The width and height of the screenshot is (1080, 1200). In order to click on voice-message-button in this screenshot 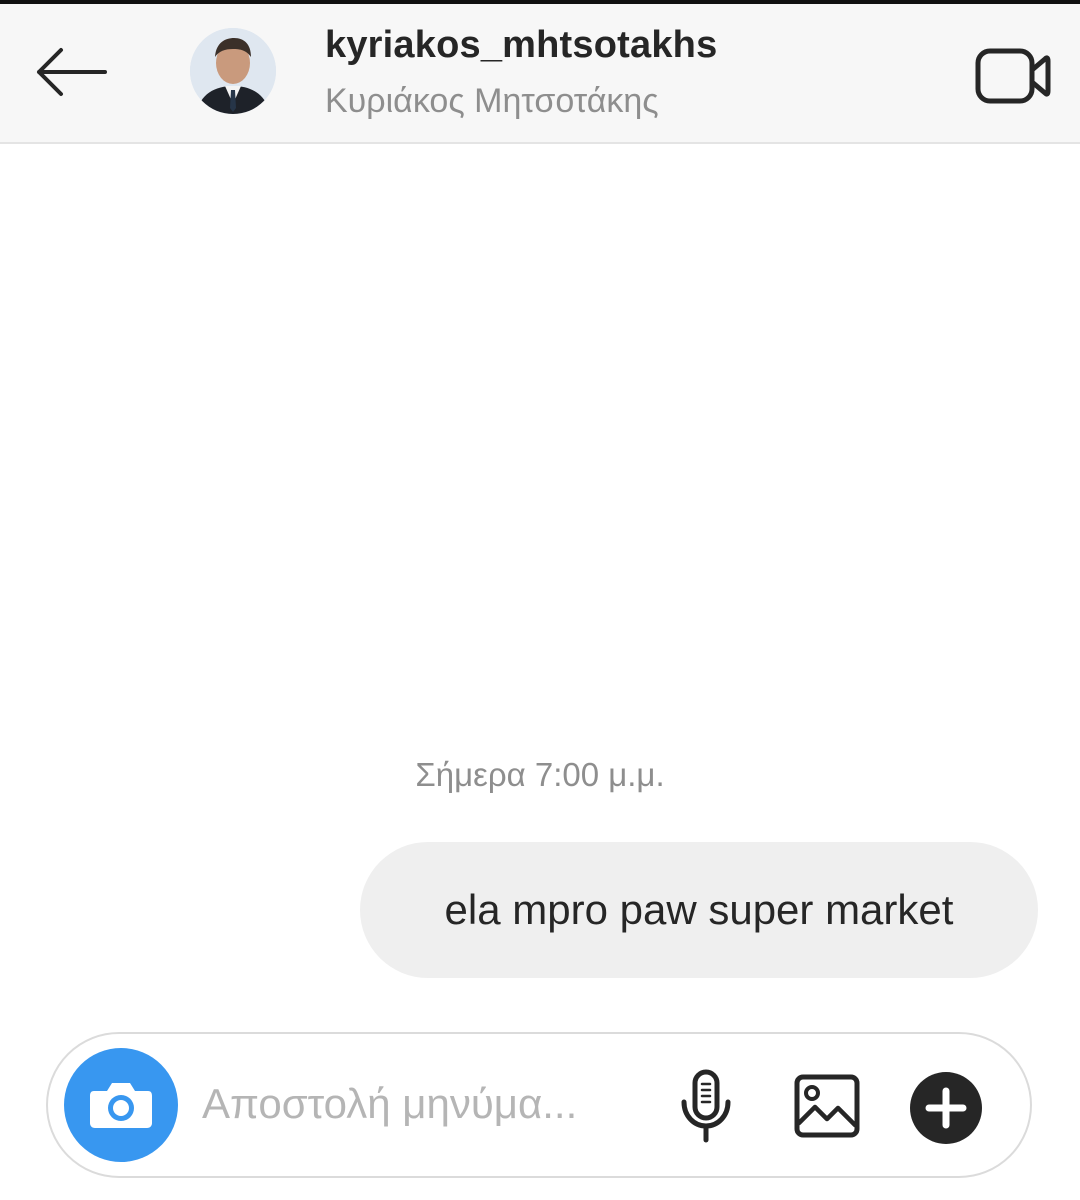, I will do `click(706, 1106)`.